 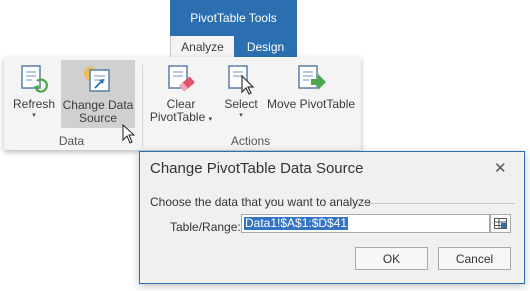 I want to click on close-icon: ✕, so click(x=500, y=168).